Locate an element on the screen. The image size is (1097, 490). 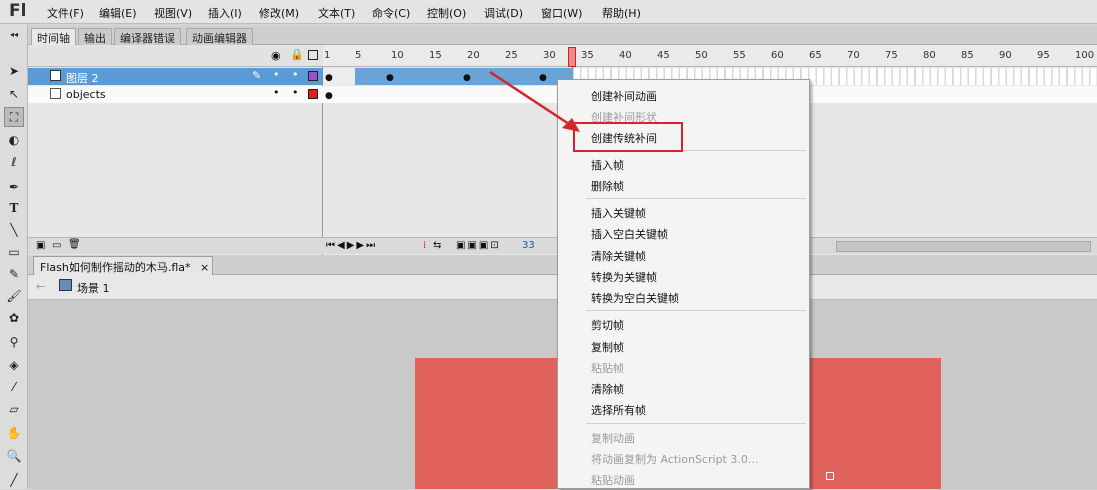
playhead is located at coordinates (572, 57).